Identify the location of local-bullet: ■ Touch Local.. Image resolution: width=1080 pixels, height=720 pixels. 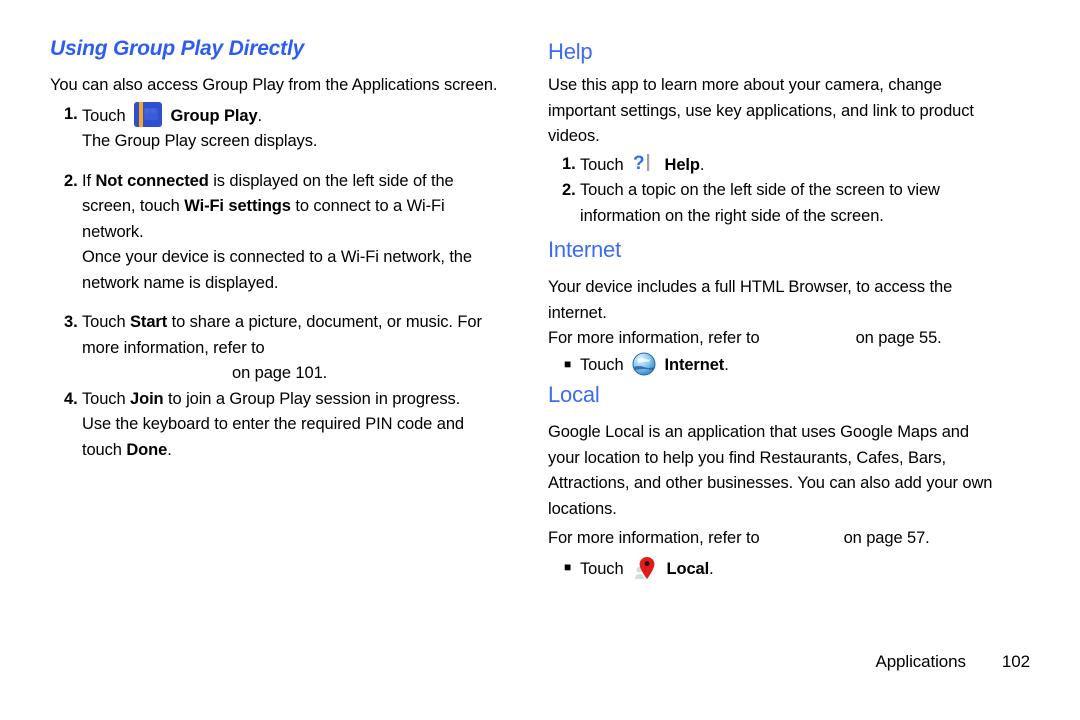
(788, 569).